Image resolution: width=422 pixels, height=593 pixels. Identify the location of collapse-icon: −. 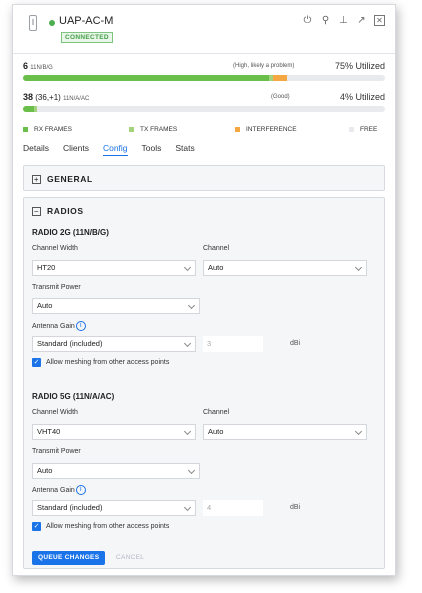
(36, 211).